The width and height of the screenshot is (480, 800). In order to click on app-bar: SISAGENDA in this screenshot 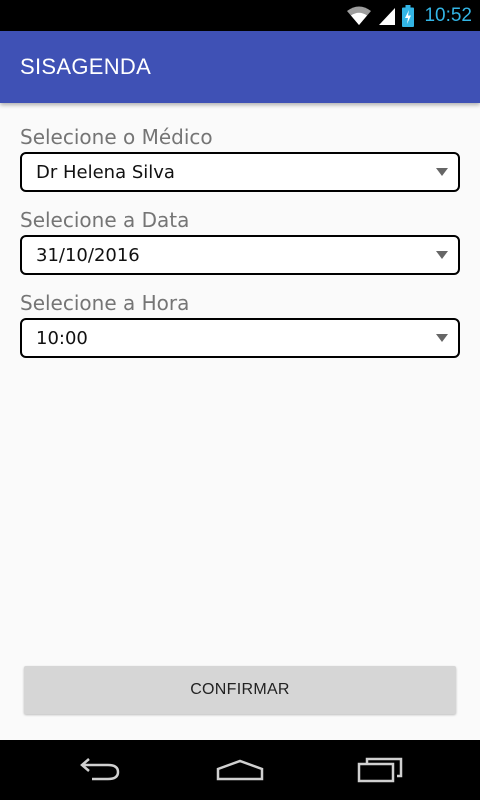, I will do `click(240, 67)`.